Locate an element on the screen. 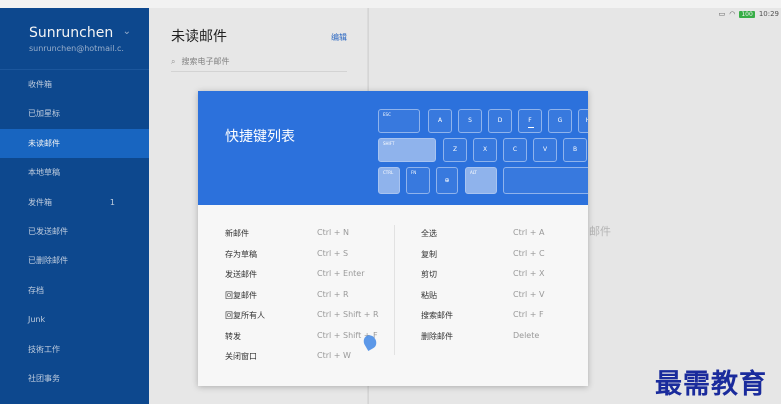  key-alt: ALT is located at coordinates (481, 180).